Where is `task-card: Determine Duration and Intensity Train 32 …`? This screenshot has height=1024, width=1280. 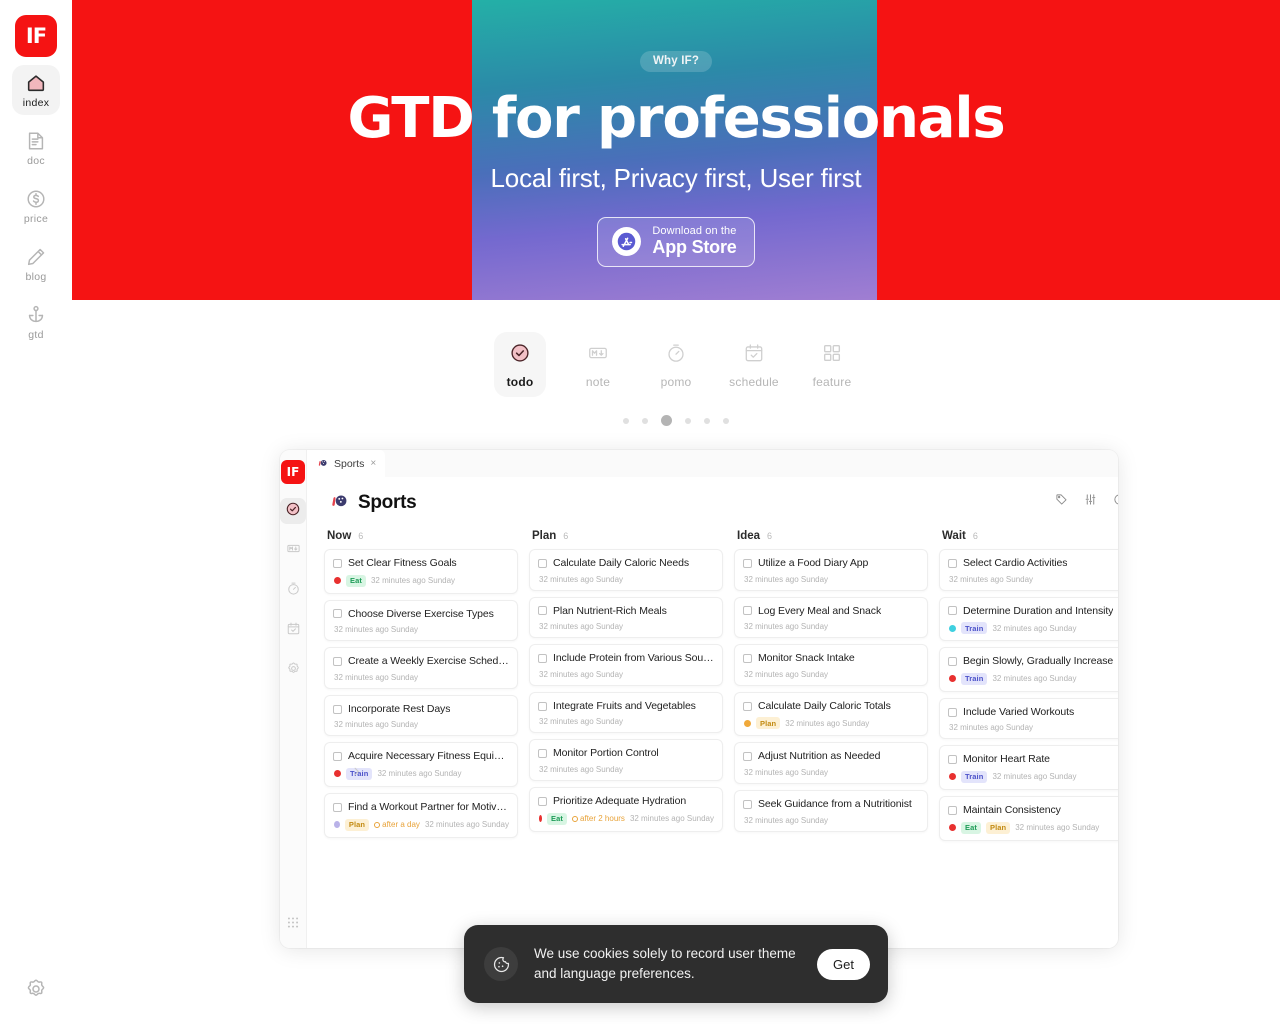
task-card: Determine Duration and Intensity Train 32 … is located at coordinates (1028, 619).